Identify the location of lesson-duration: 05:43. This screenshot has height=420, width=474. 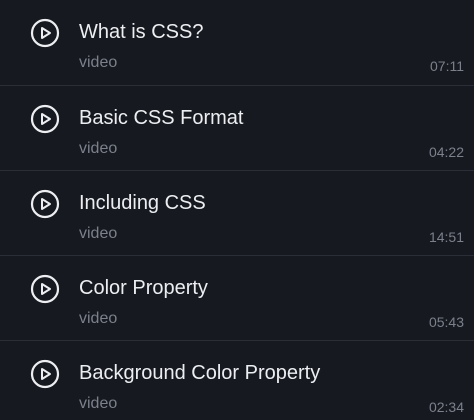
(446, 322).